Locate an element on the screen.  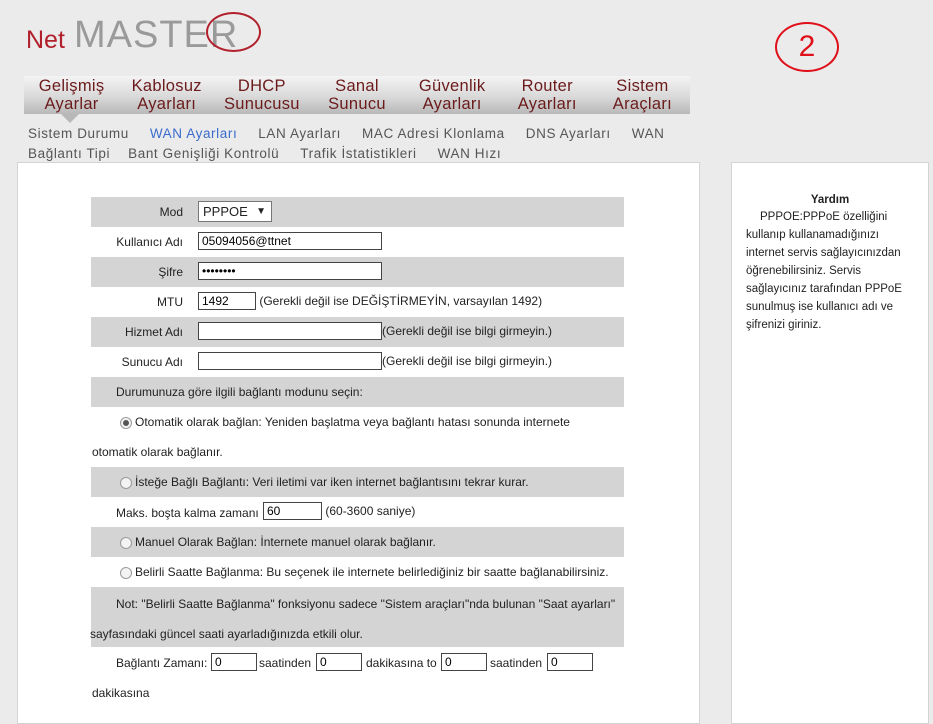
idle-time-input is located at coordinates (292, 511).